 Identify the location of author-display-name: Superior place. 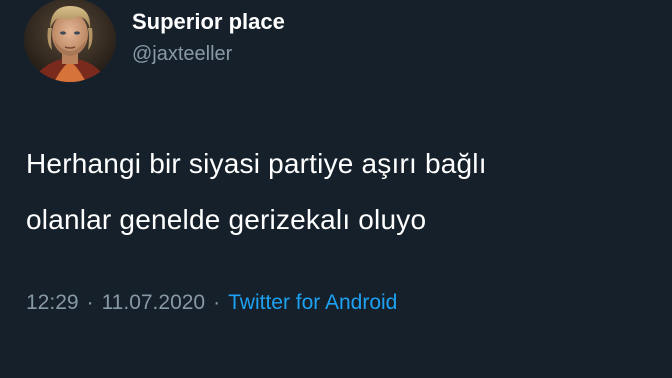
(208, 22).